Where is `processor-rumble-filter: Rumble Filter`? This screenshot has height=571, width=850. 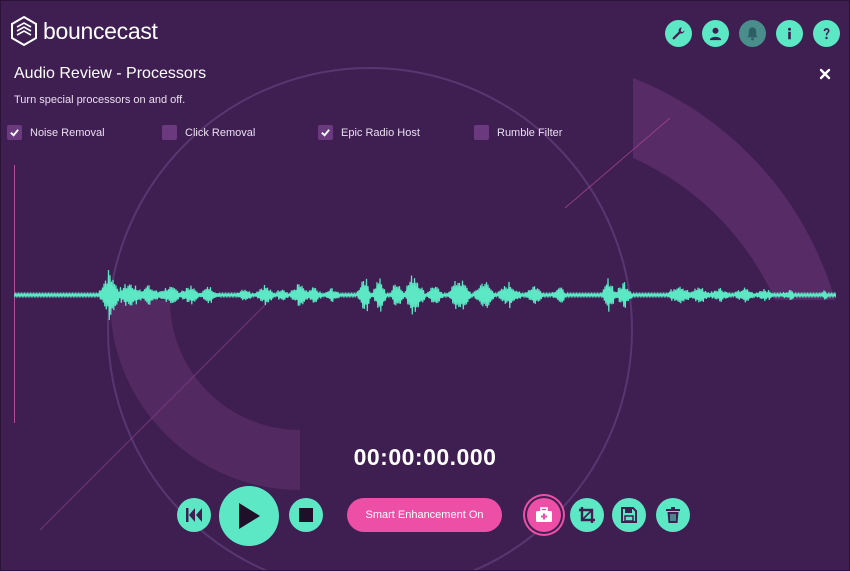
processor-rumble-filter: Rumble Filter is located at coordinates (518, 132).